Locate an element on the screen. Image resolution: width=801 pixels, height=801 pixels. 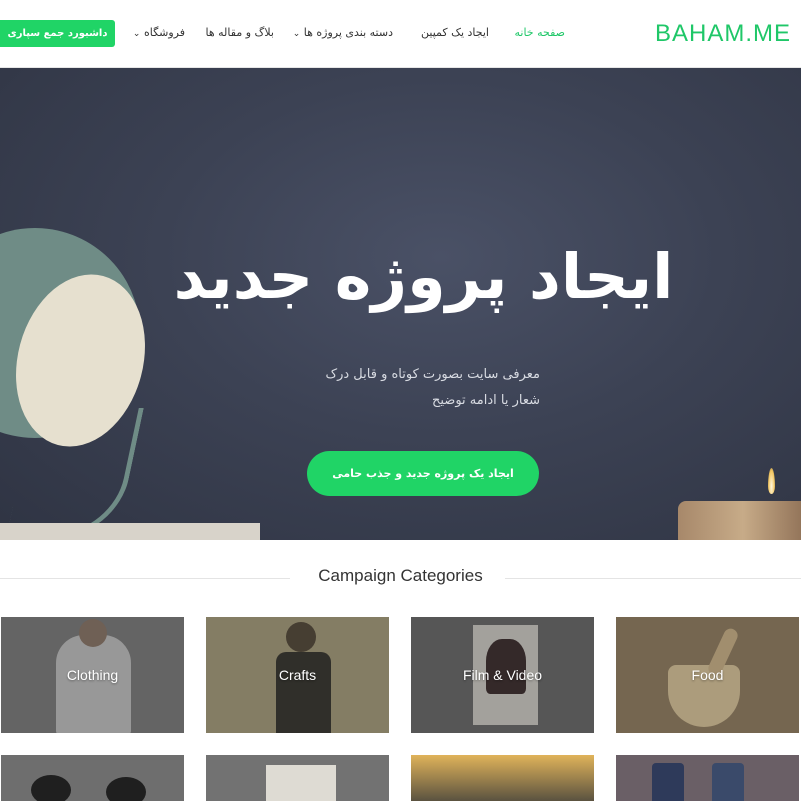
hero-title: ایجاد پروژه جدید is located at coordinates (423, 276).